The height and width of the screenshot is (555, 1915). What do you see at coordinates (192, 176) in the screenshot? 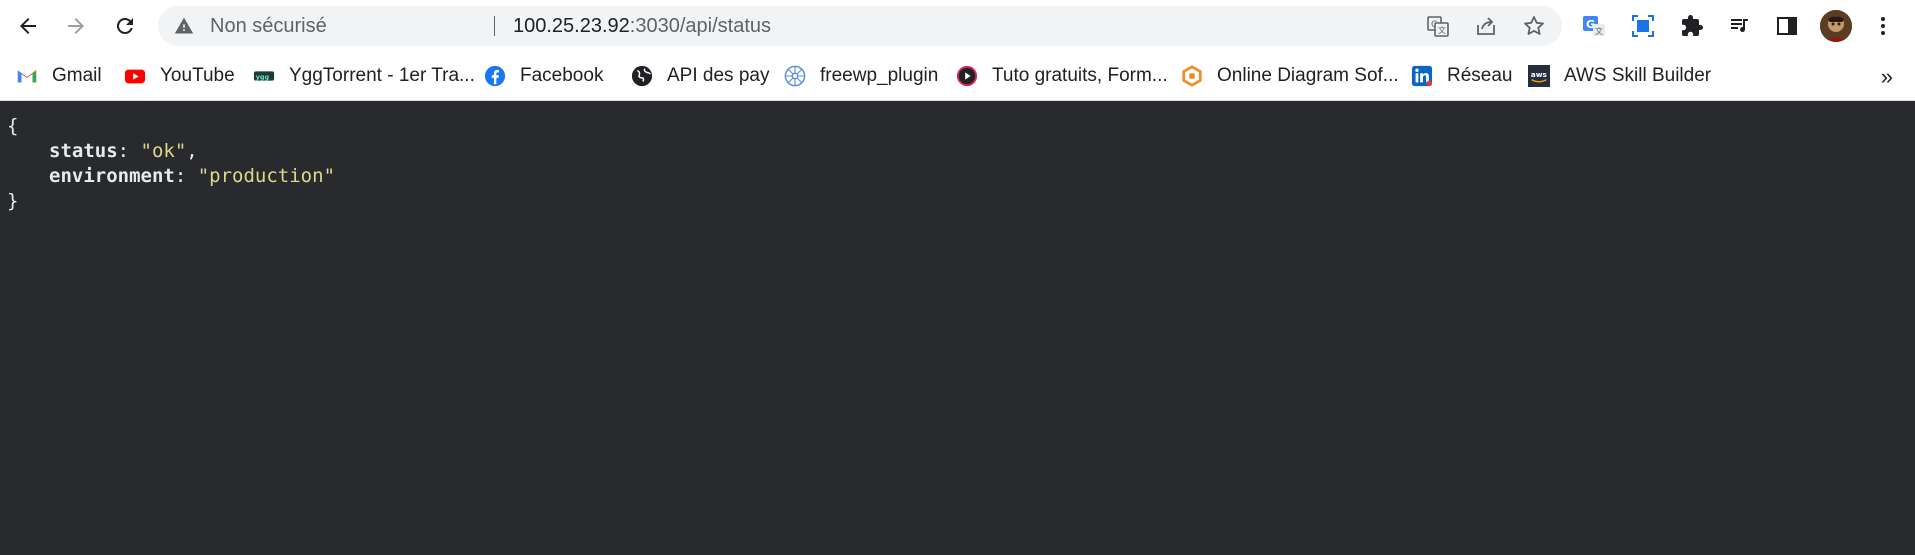
I see `json-entry-environment: environment: "production"` at bounding box center [192, 176].